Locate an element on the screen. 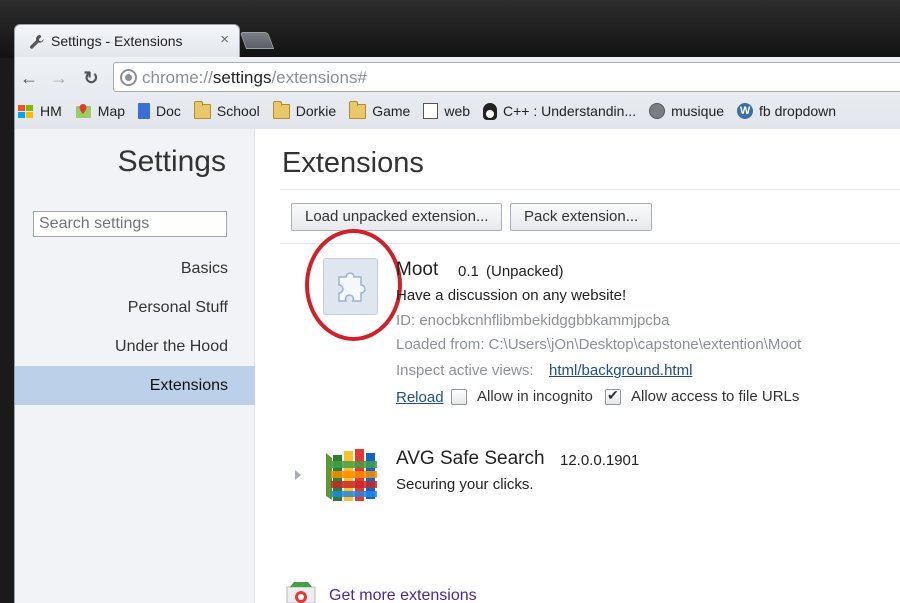 The image size is (900, 603). tab-settings-extensions: Settings - Extensions × is located at coordinates (127, 41).